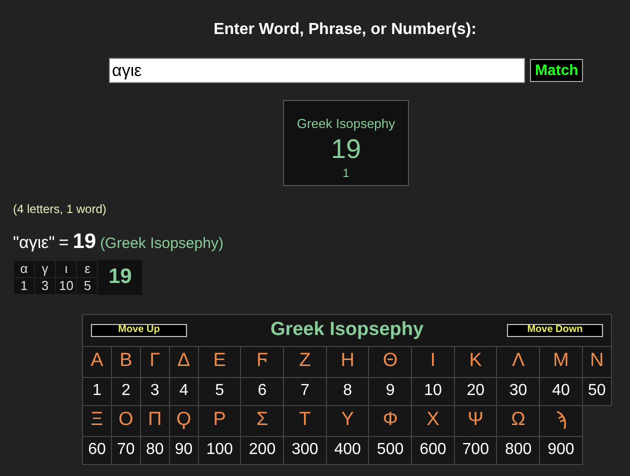  What do you see at coordinates (155, 420) in the screenshot?
I see `greek-letter-cell: Π` at bounding box center [155, 420].